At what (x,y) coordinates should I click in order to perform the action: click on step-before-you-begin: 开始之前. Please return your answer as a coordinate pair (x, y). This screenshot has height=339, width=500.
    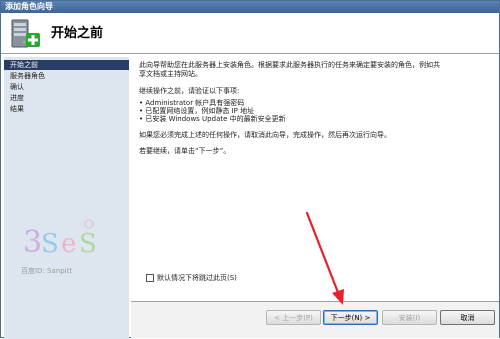
    Looking at the image, I should click on (66, 65).